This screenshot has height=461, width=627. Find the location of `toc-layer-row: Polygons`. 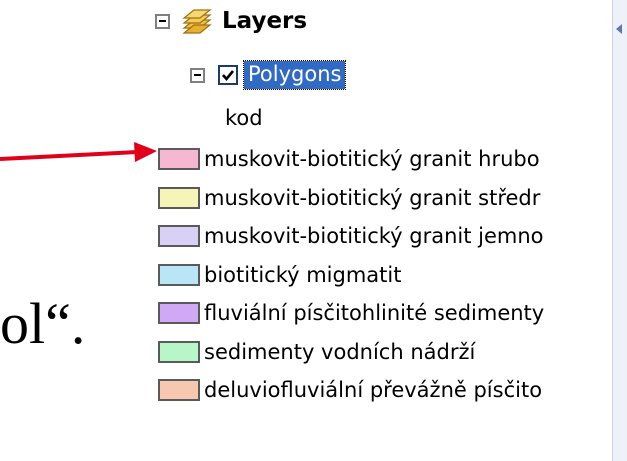

toc-layer-row: Polygons is located at coordinates (268, 75).